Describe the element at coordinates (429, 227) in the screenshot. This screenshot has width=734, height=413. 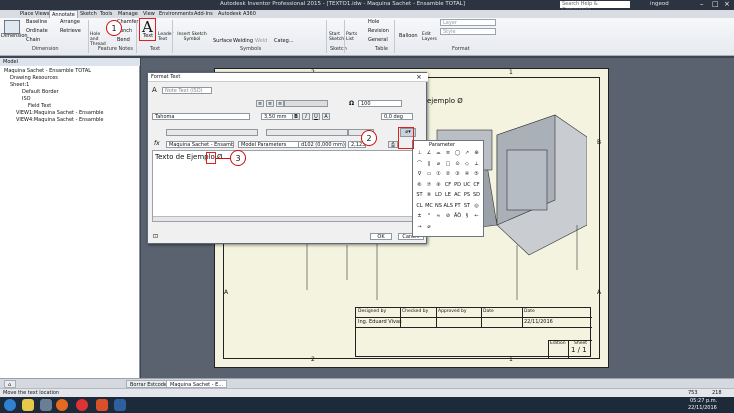
I see `symbol-cell: ⌀` at that location.